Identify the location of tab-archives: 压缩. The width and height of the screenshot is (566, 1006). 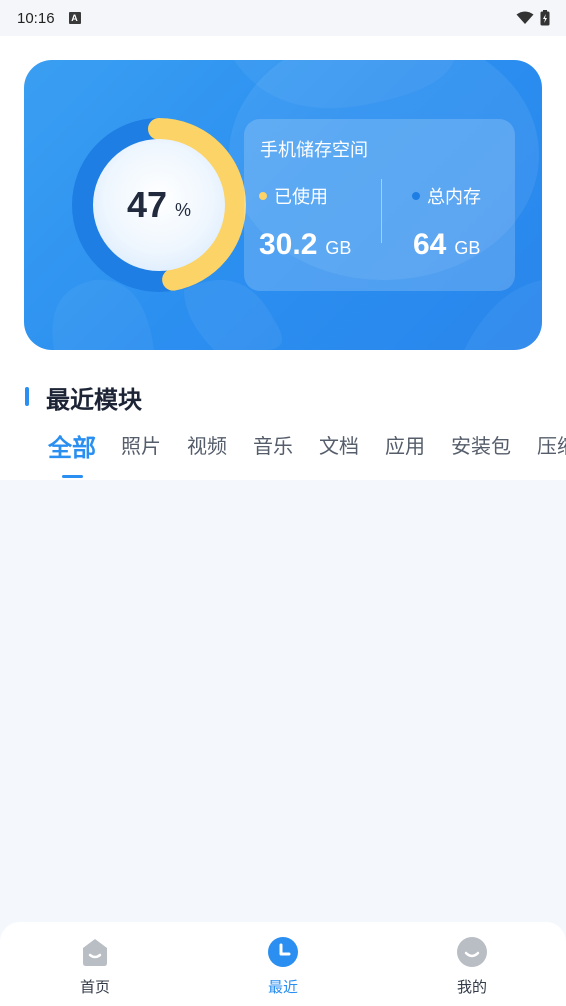
(551, 444).